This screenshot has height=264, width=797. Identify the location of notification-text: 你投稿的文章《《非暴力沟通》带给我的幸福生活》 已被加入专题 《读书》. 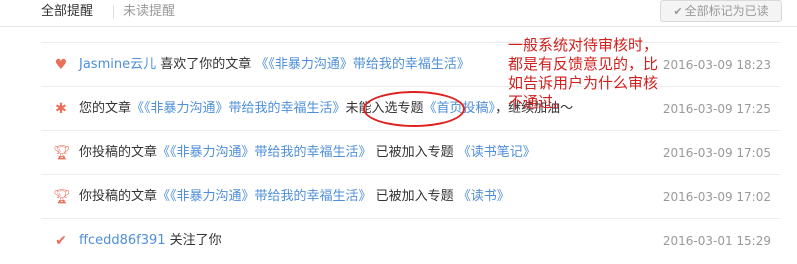
(294, 197).